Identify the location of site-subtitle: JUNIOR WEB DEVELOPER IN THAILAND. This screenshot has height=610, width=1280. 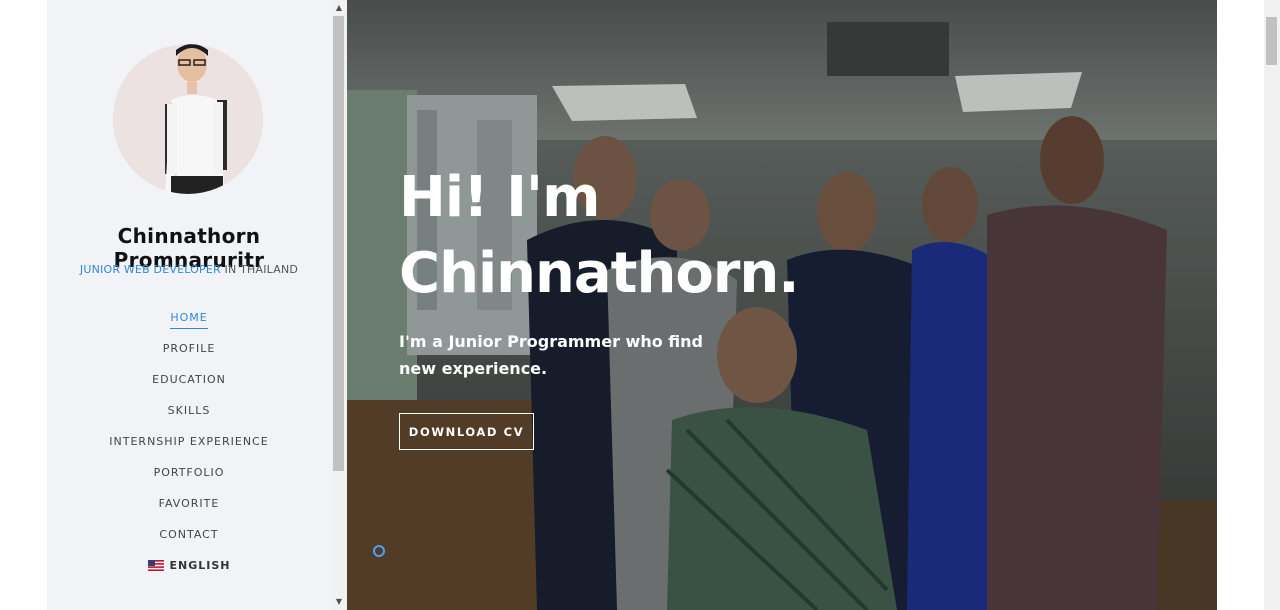
(189, 269).